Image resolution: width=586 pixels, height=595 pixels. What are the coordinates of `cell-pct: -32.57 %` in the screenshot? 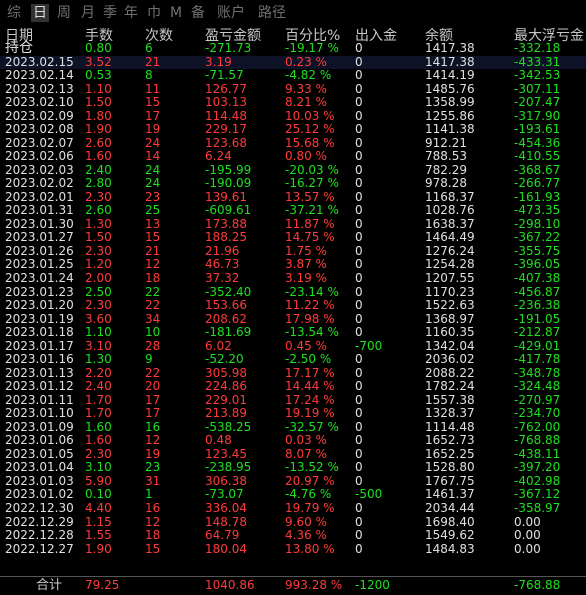 It's located at (312, 426).